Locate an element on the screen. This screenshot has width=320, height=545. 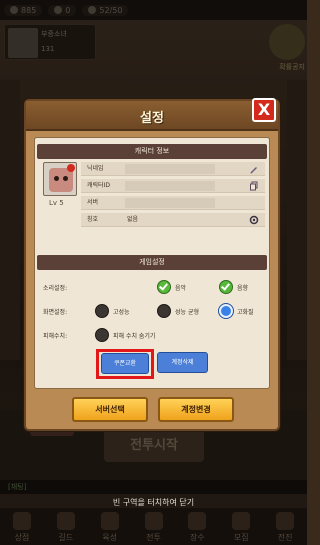
character-id-row: 캐릭터ID is located at coordinates (173, 186).